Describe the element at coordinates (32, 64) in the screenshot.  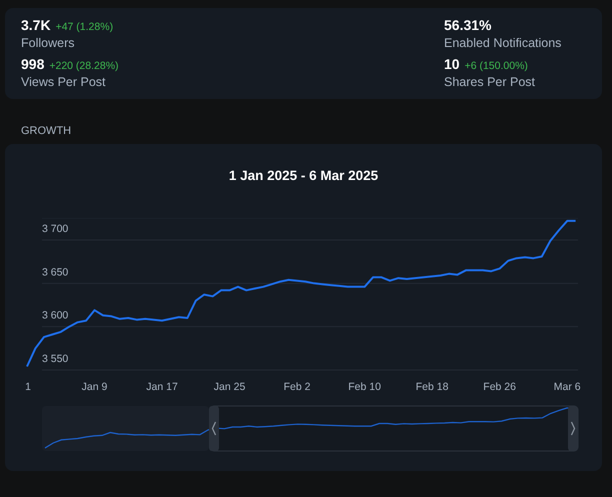
I see `stat-value: 998` at that location.